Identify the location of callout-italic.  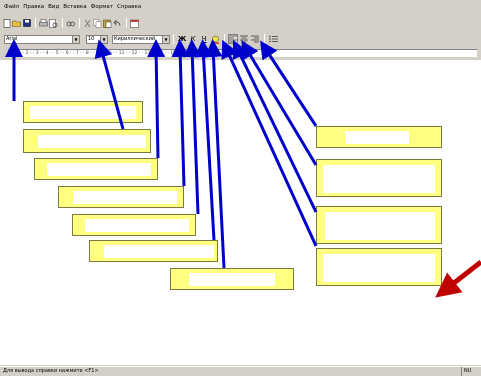
(134, 225).